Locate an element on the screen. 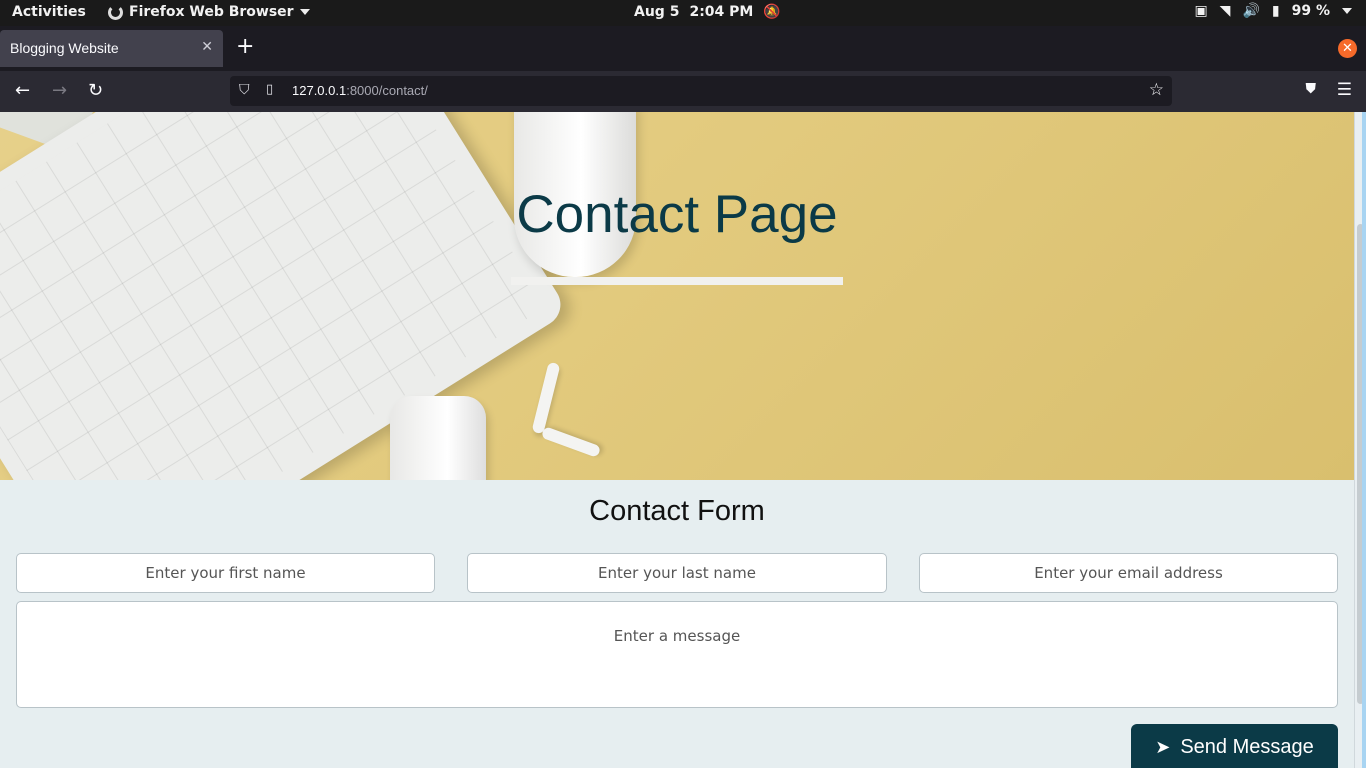 This screenshot has width=1366, height=768. form-title: Contact Form is located at coordinates (677, 511).